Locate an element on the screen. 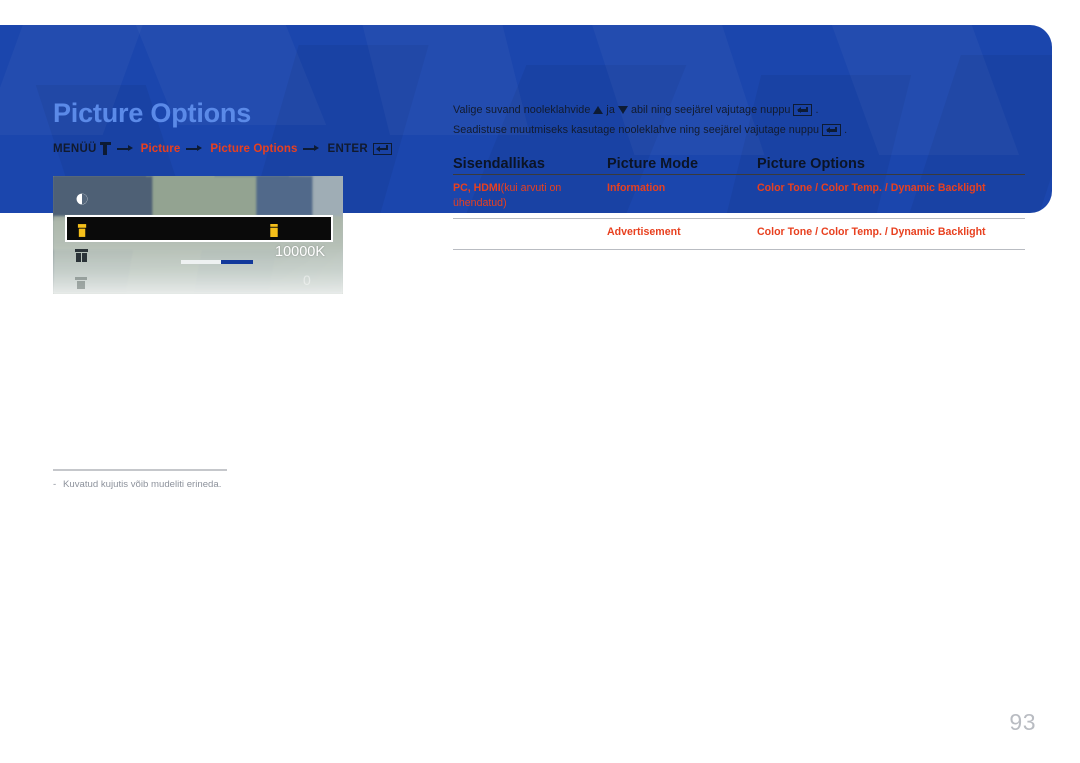 The image size is (1080, 763). dynamic-backlight-value: 0 is located at coordinates (307, 280).